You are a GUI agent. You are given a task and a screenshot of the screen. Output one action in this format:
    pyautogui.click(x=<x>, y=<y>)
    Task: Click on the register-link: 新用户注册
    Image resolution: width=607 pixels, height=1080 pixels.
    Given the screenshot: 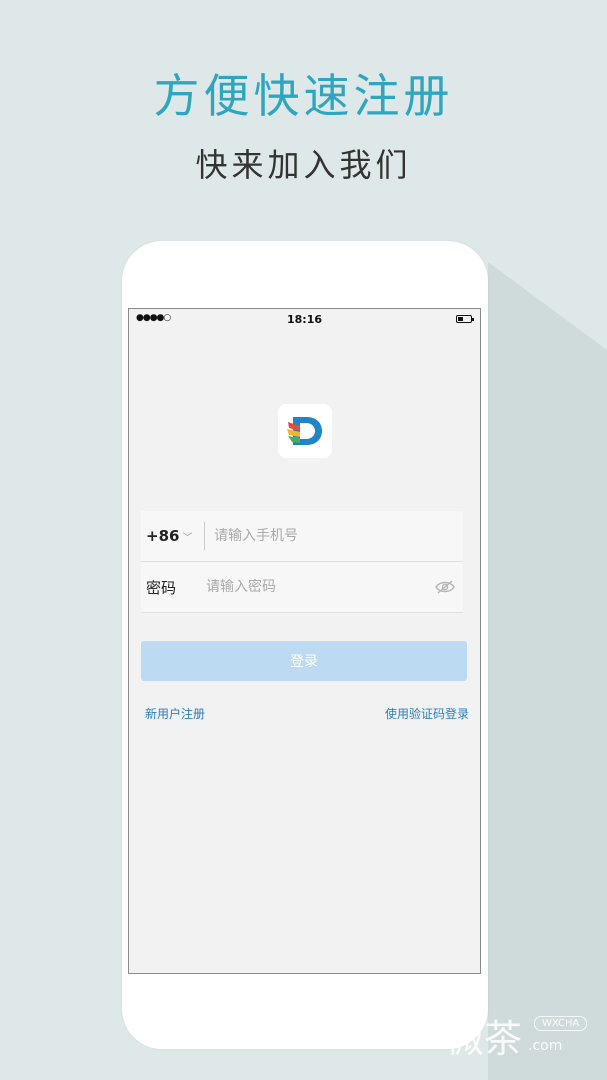 What is the action you would take?
    pyautogui.click(x=175, y=713)
    